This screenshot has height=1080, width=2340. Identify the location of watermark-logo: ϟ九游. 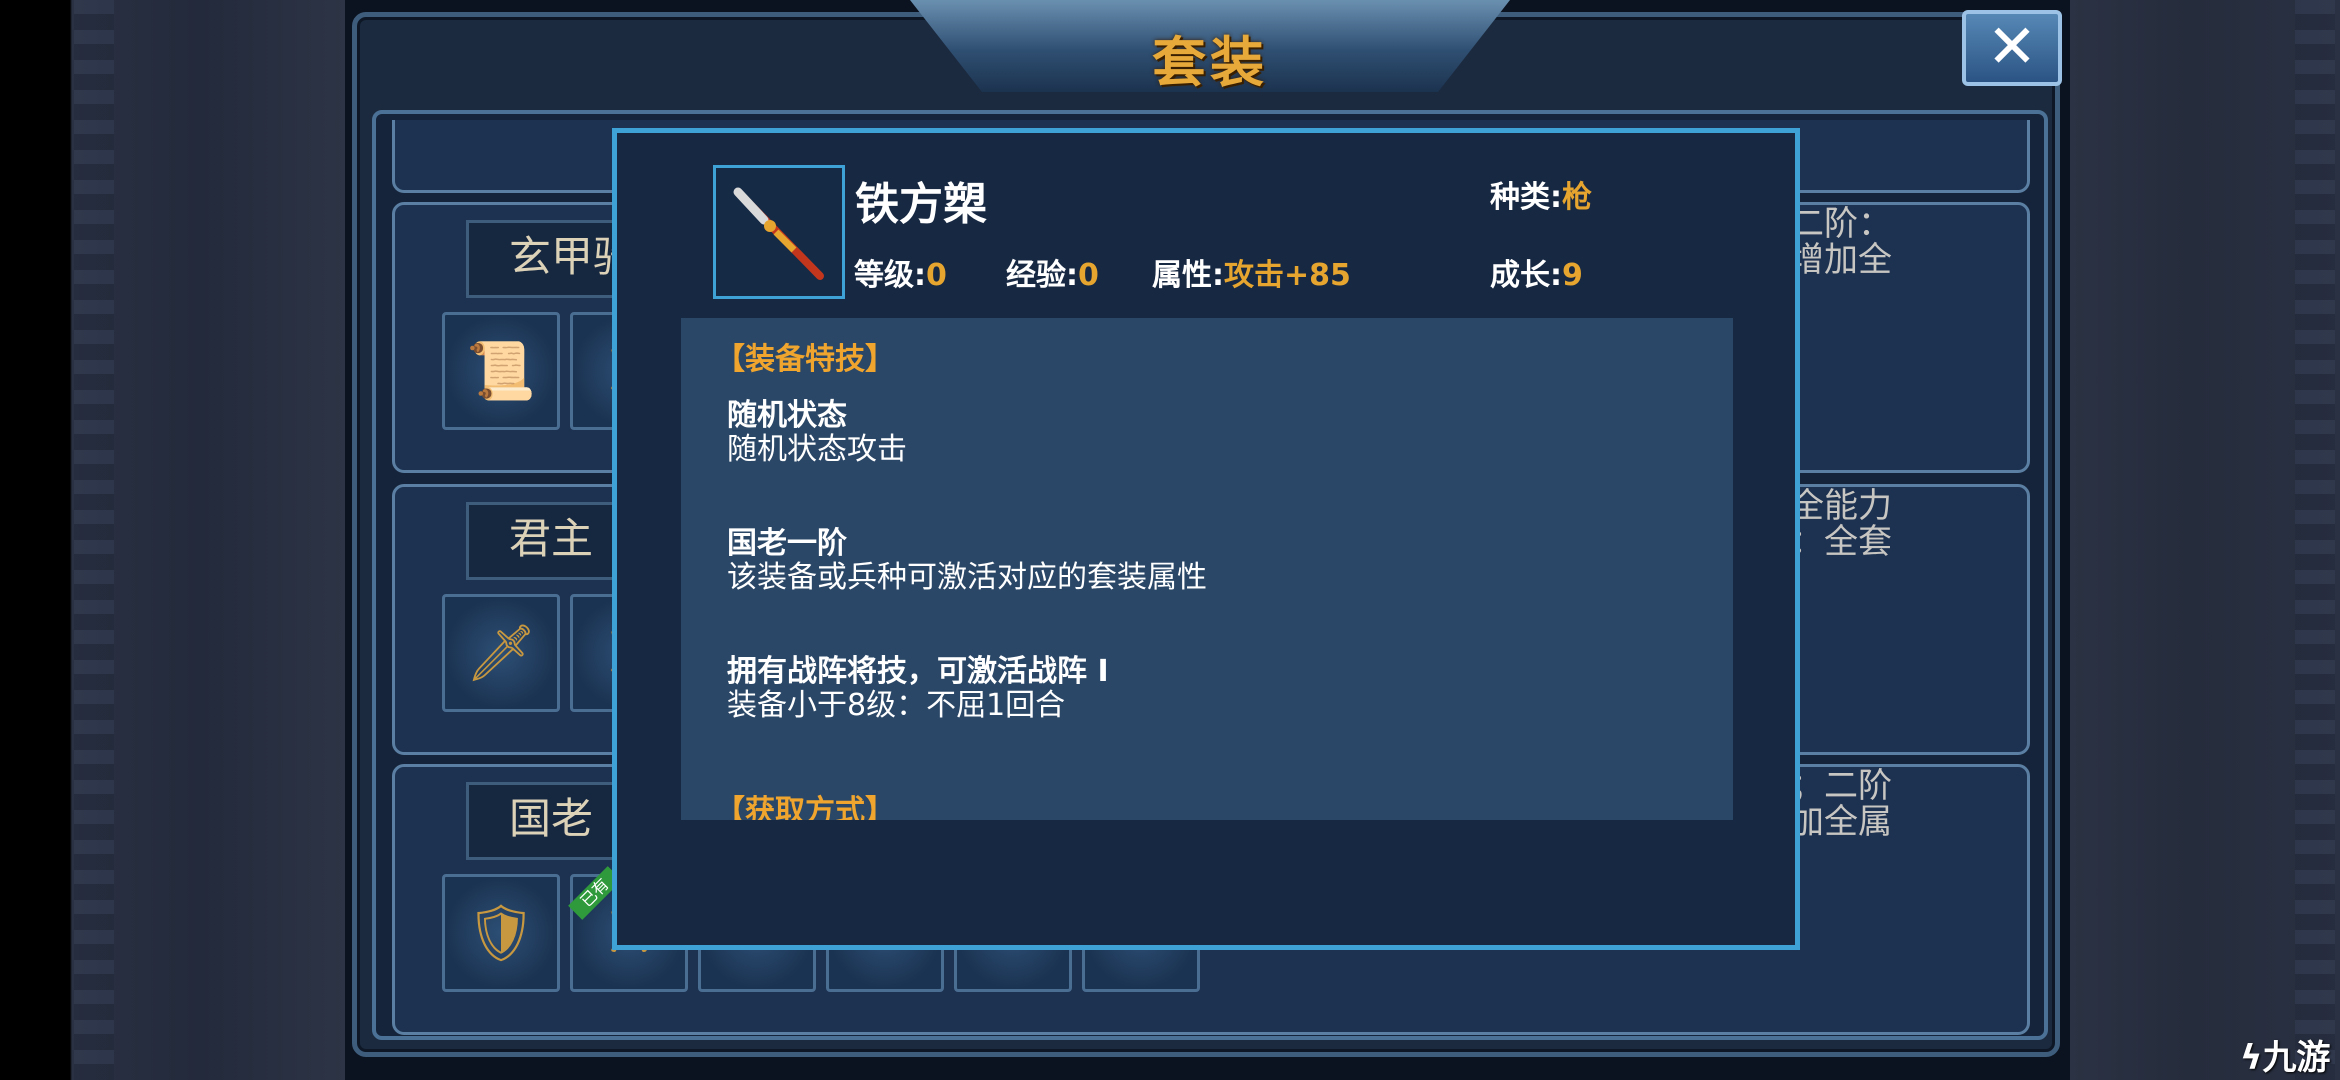
(2285, 1058).